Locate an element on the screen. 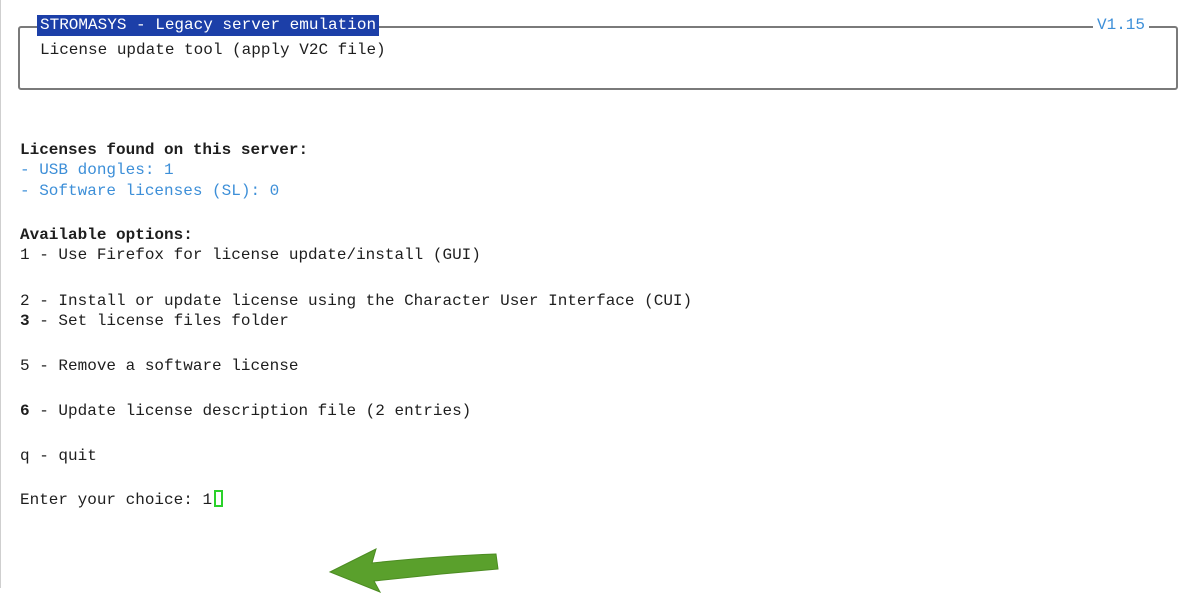 Image resolution: width=1198 pixels, height=593 pixels. option-item: 5 - Remove a software license is located at coordinates (159, 366).